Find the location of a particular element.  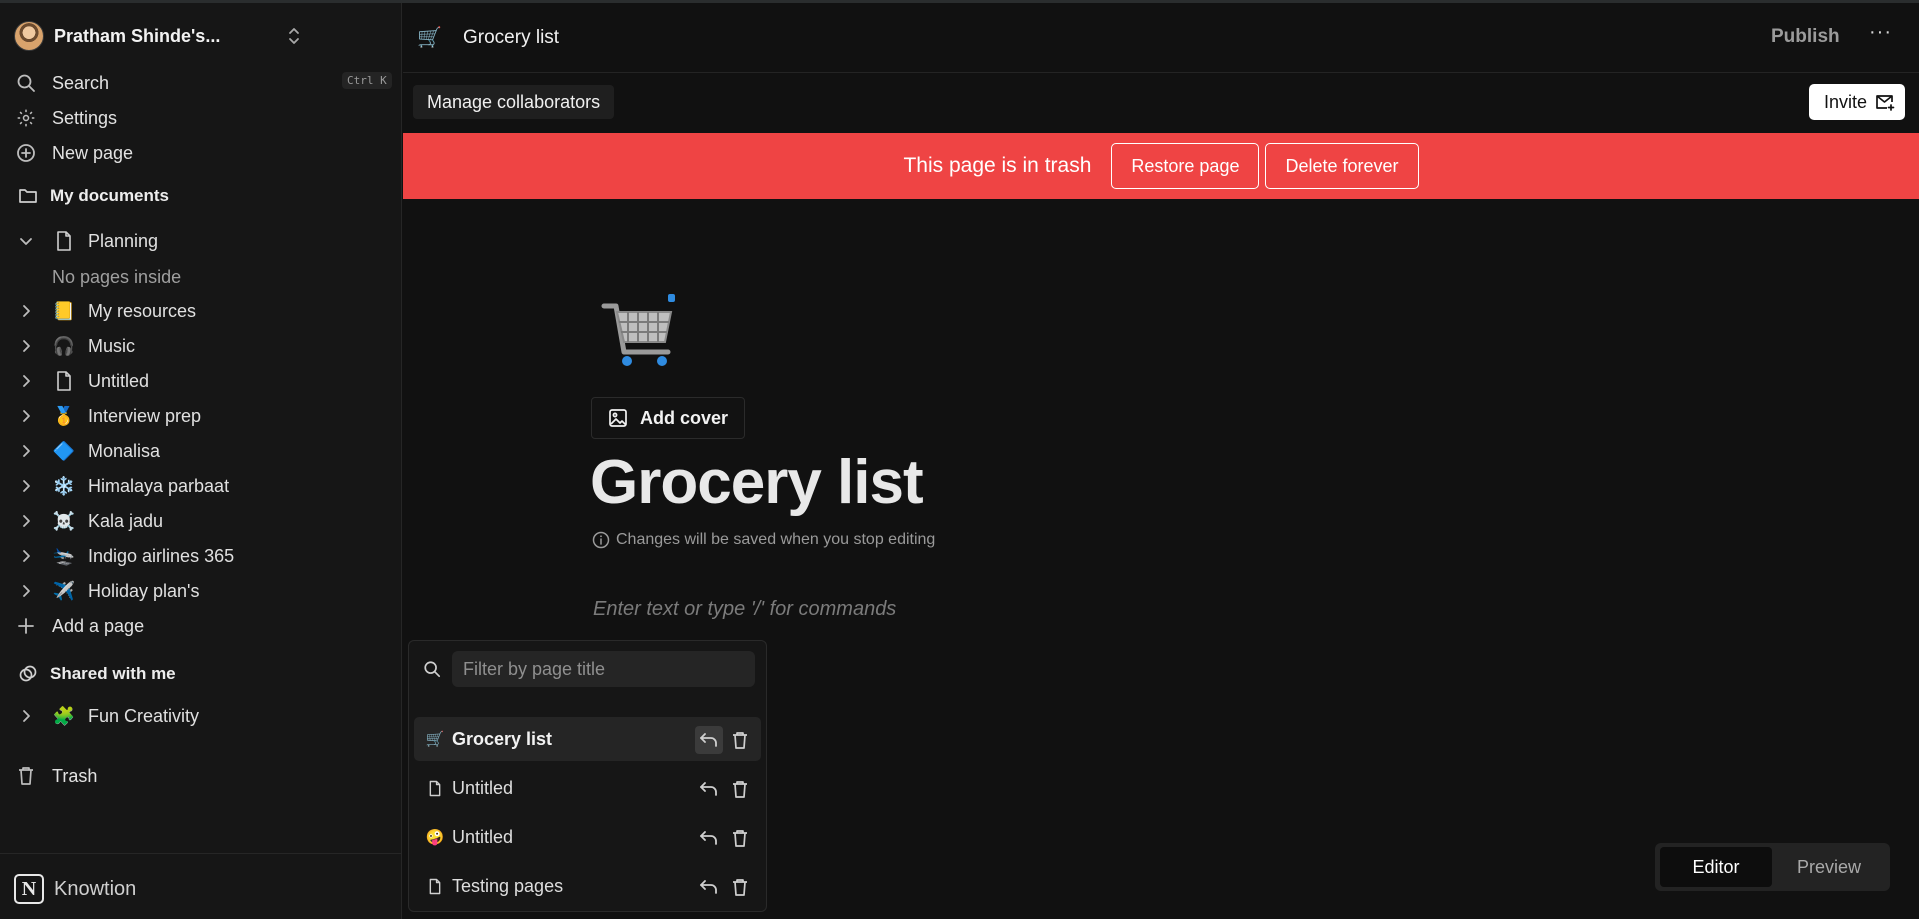

trash-message: This page is in trash is located at coordinates (997, 165).